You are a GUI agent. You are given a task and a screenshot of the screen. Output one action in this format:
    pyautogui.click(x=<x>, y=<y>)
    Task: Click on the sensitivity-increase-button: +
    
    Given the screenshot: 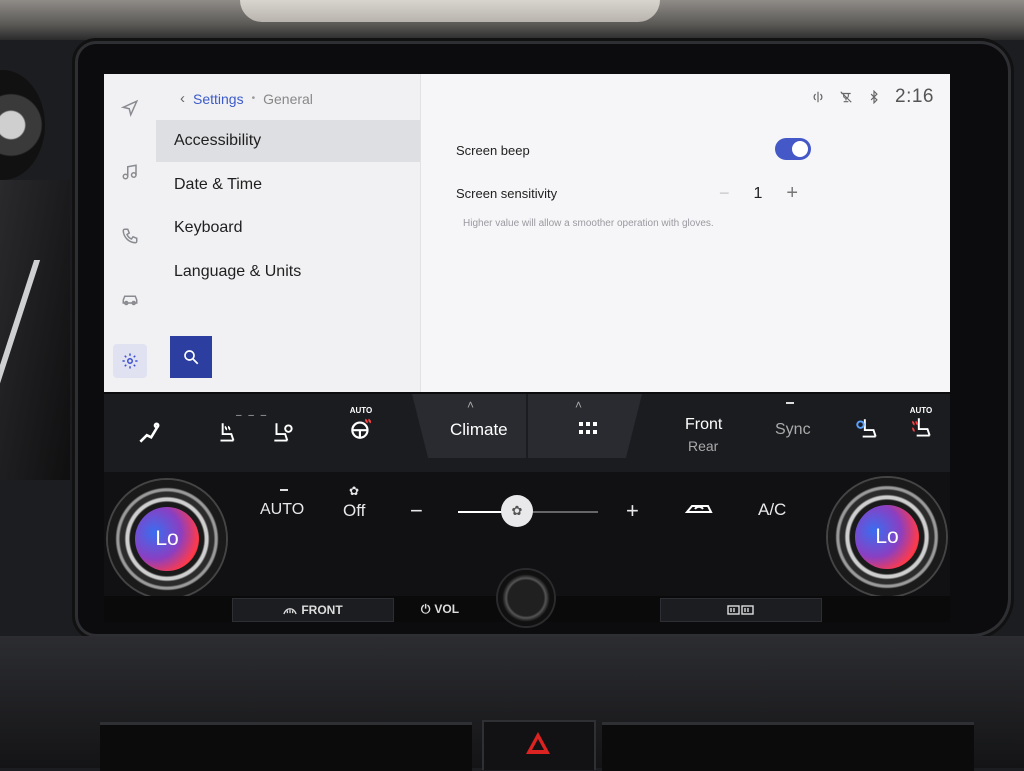 What is the action you would take?
    pyautogui.click(x=792, y=193)
    